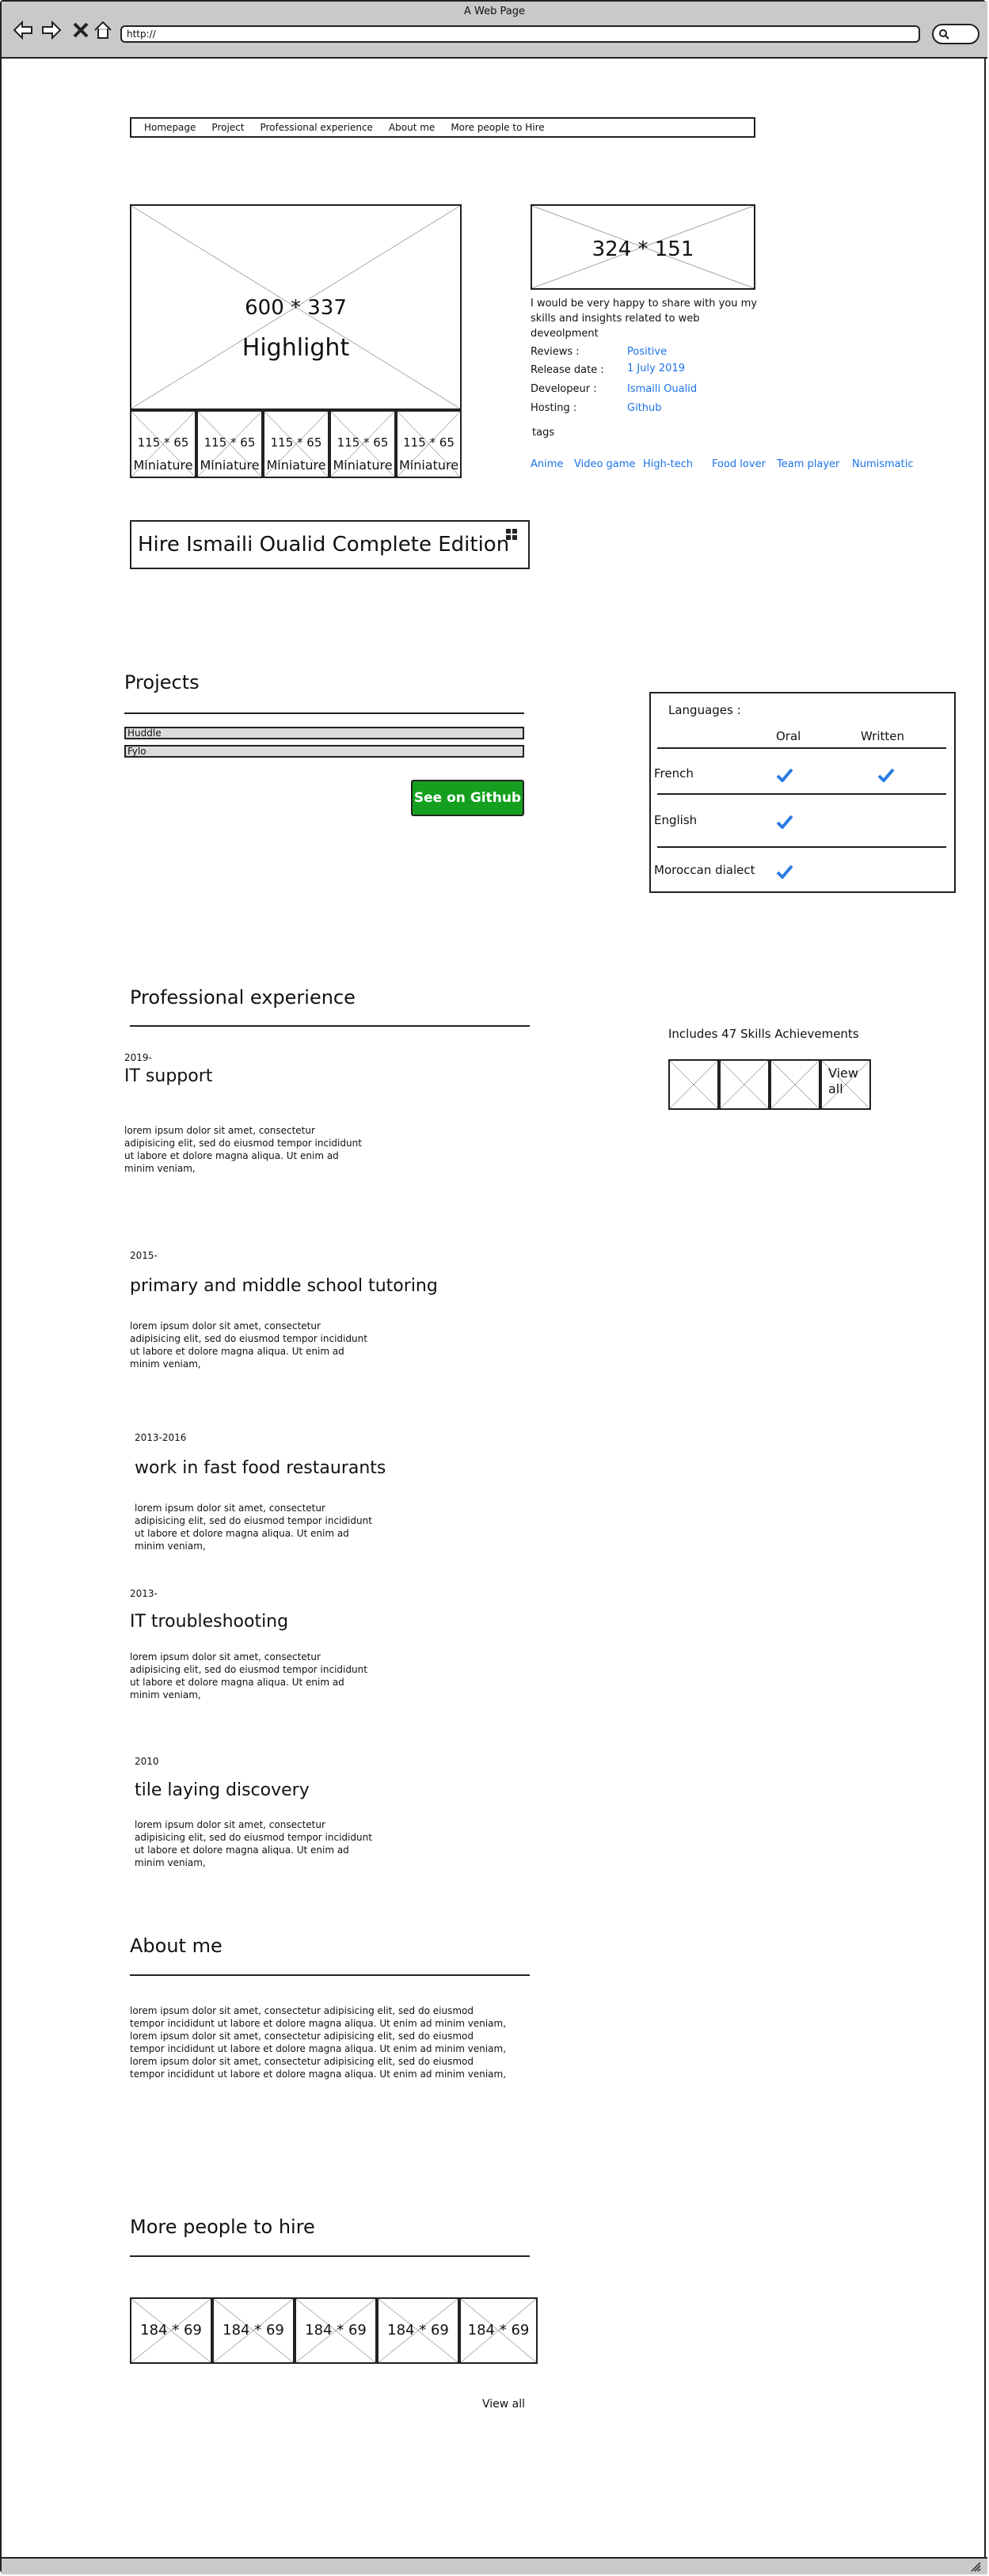 This screenshot has height=2576, width=989. What do you see at coordinates (647, 352) in the screenshot?
I see `detail-value-reviews: Positive` at bounding box center [647, 352].